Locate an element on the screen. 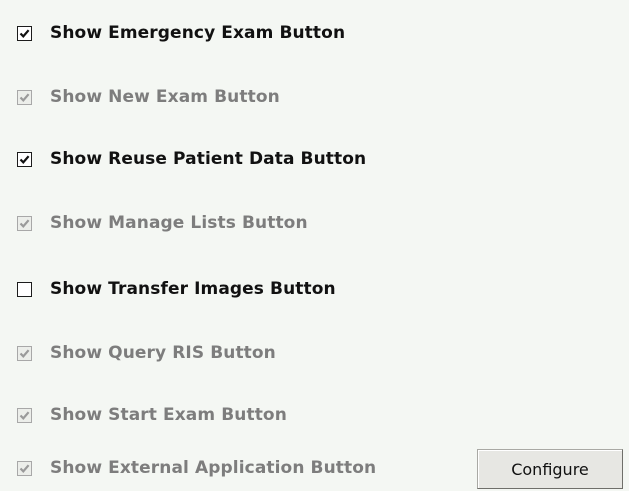  checkbox-new-exam is located at coordinates (24, 97).